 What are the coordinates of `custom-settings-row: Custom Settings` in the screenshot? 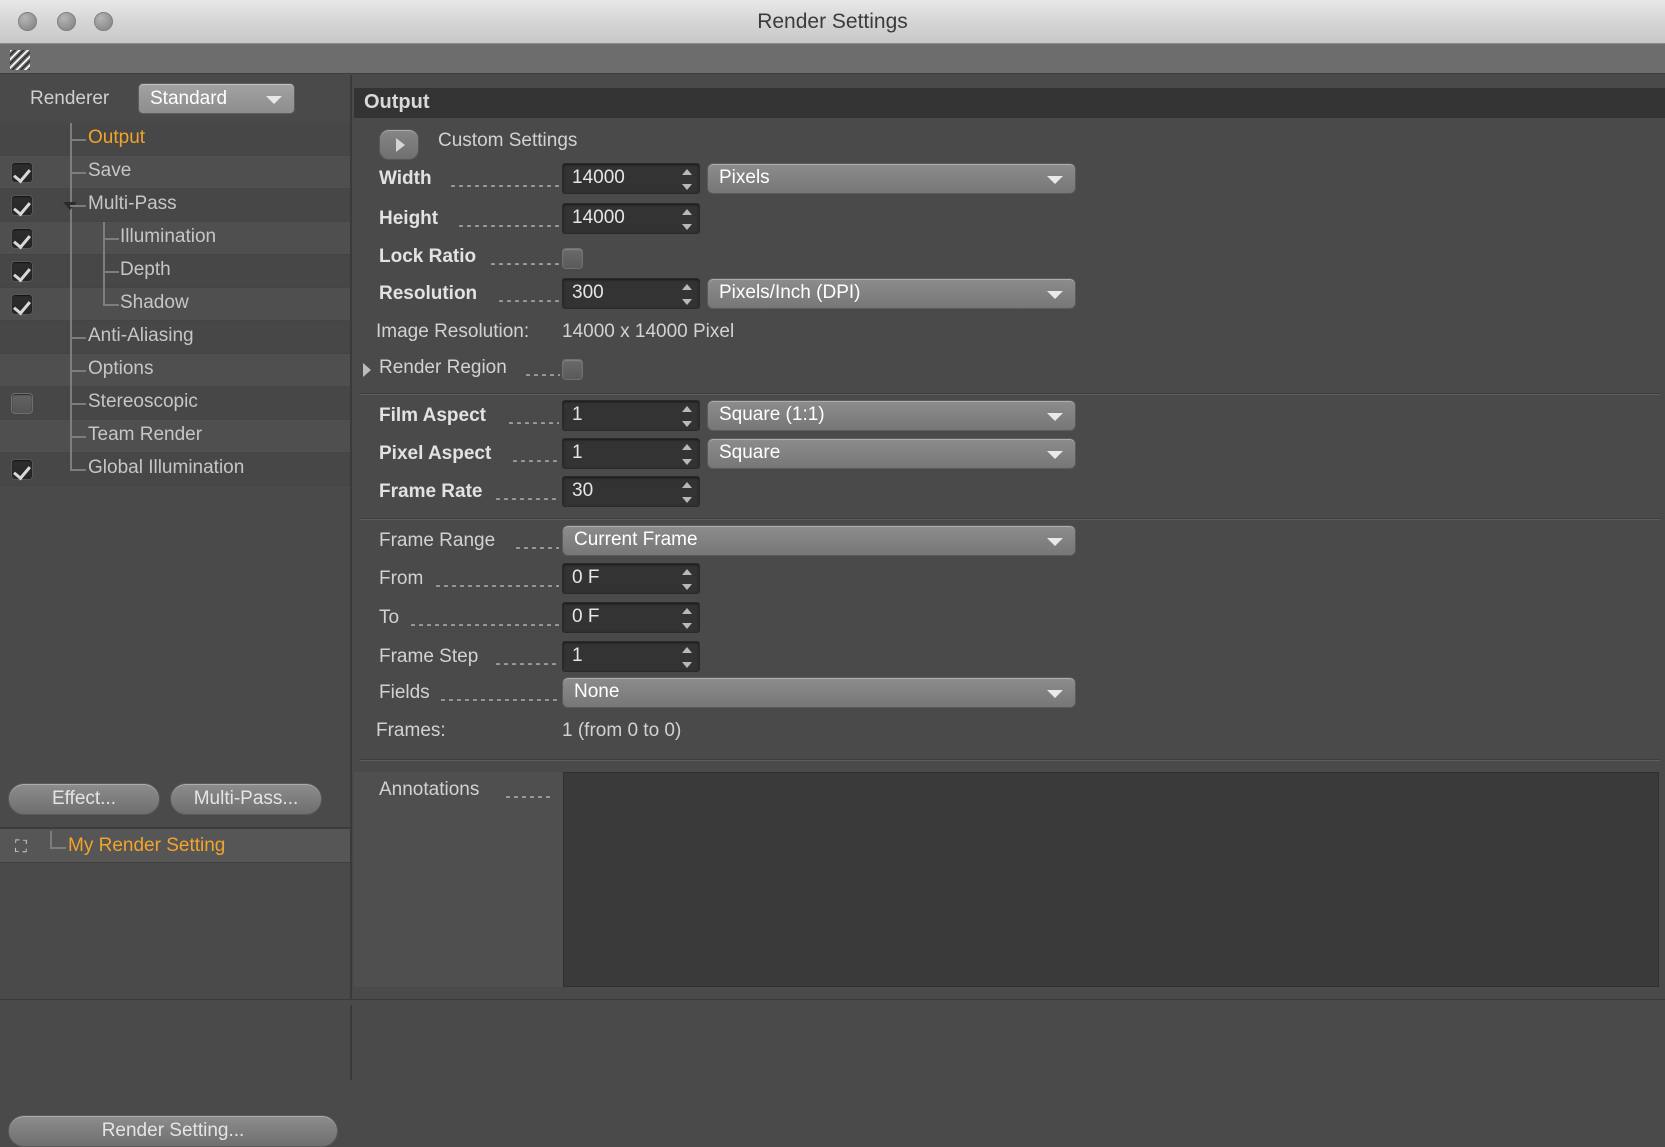 It's located at (1009, 144).